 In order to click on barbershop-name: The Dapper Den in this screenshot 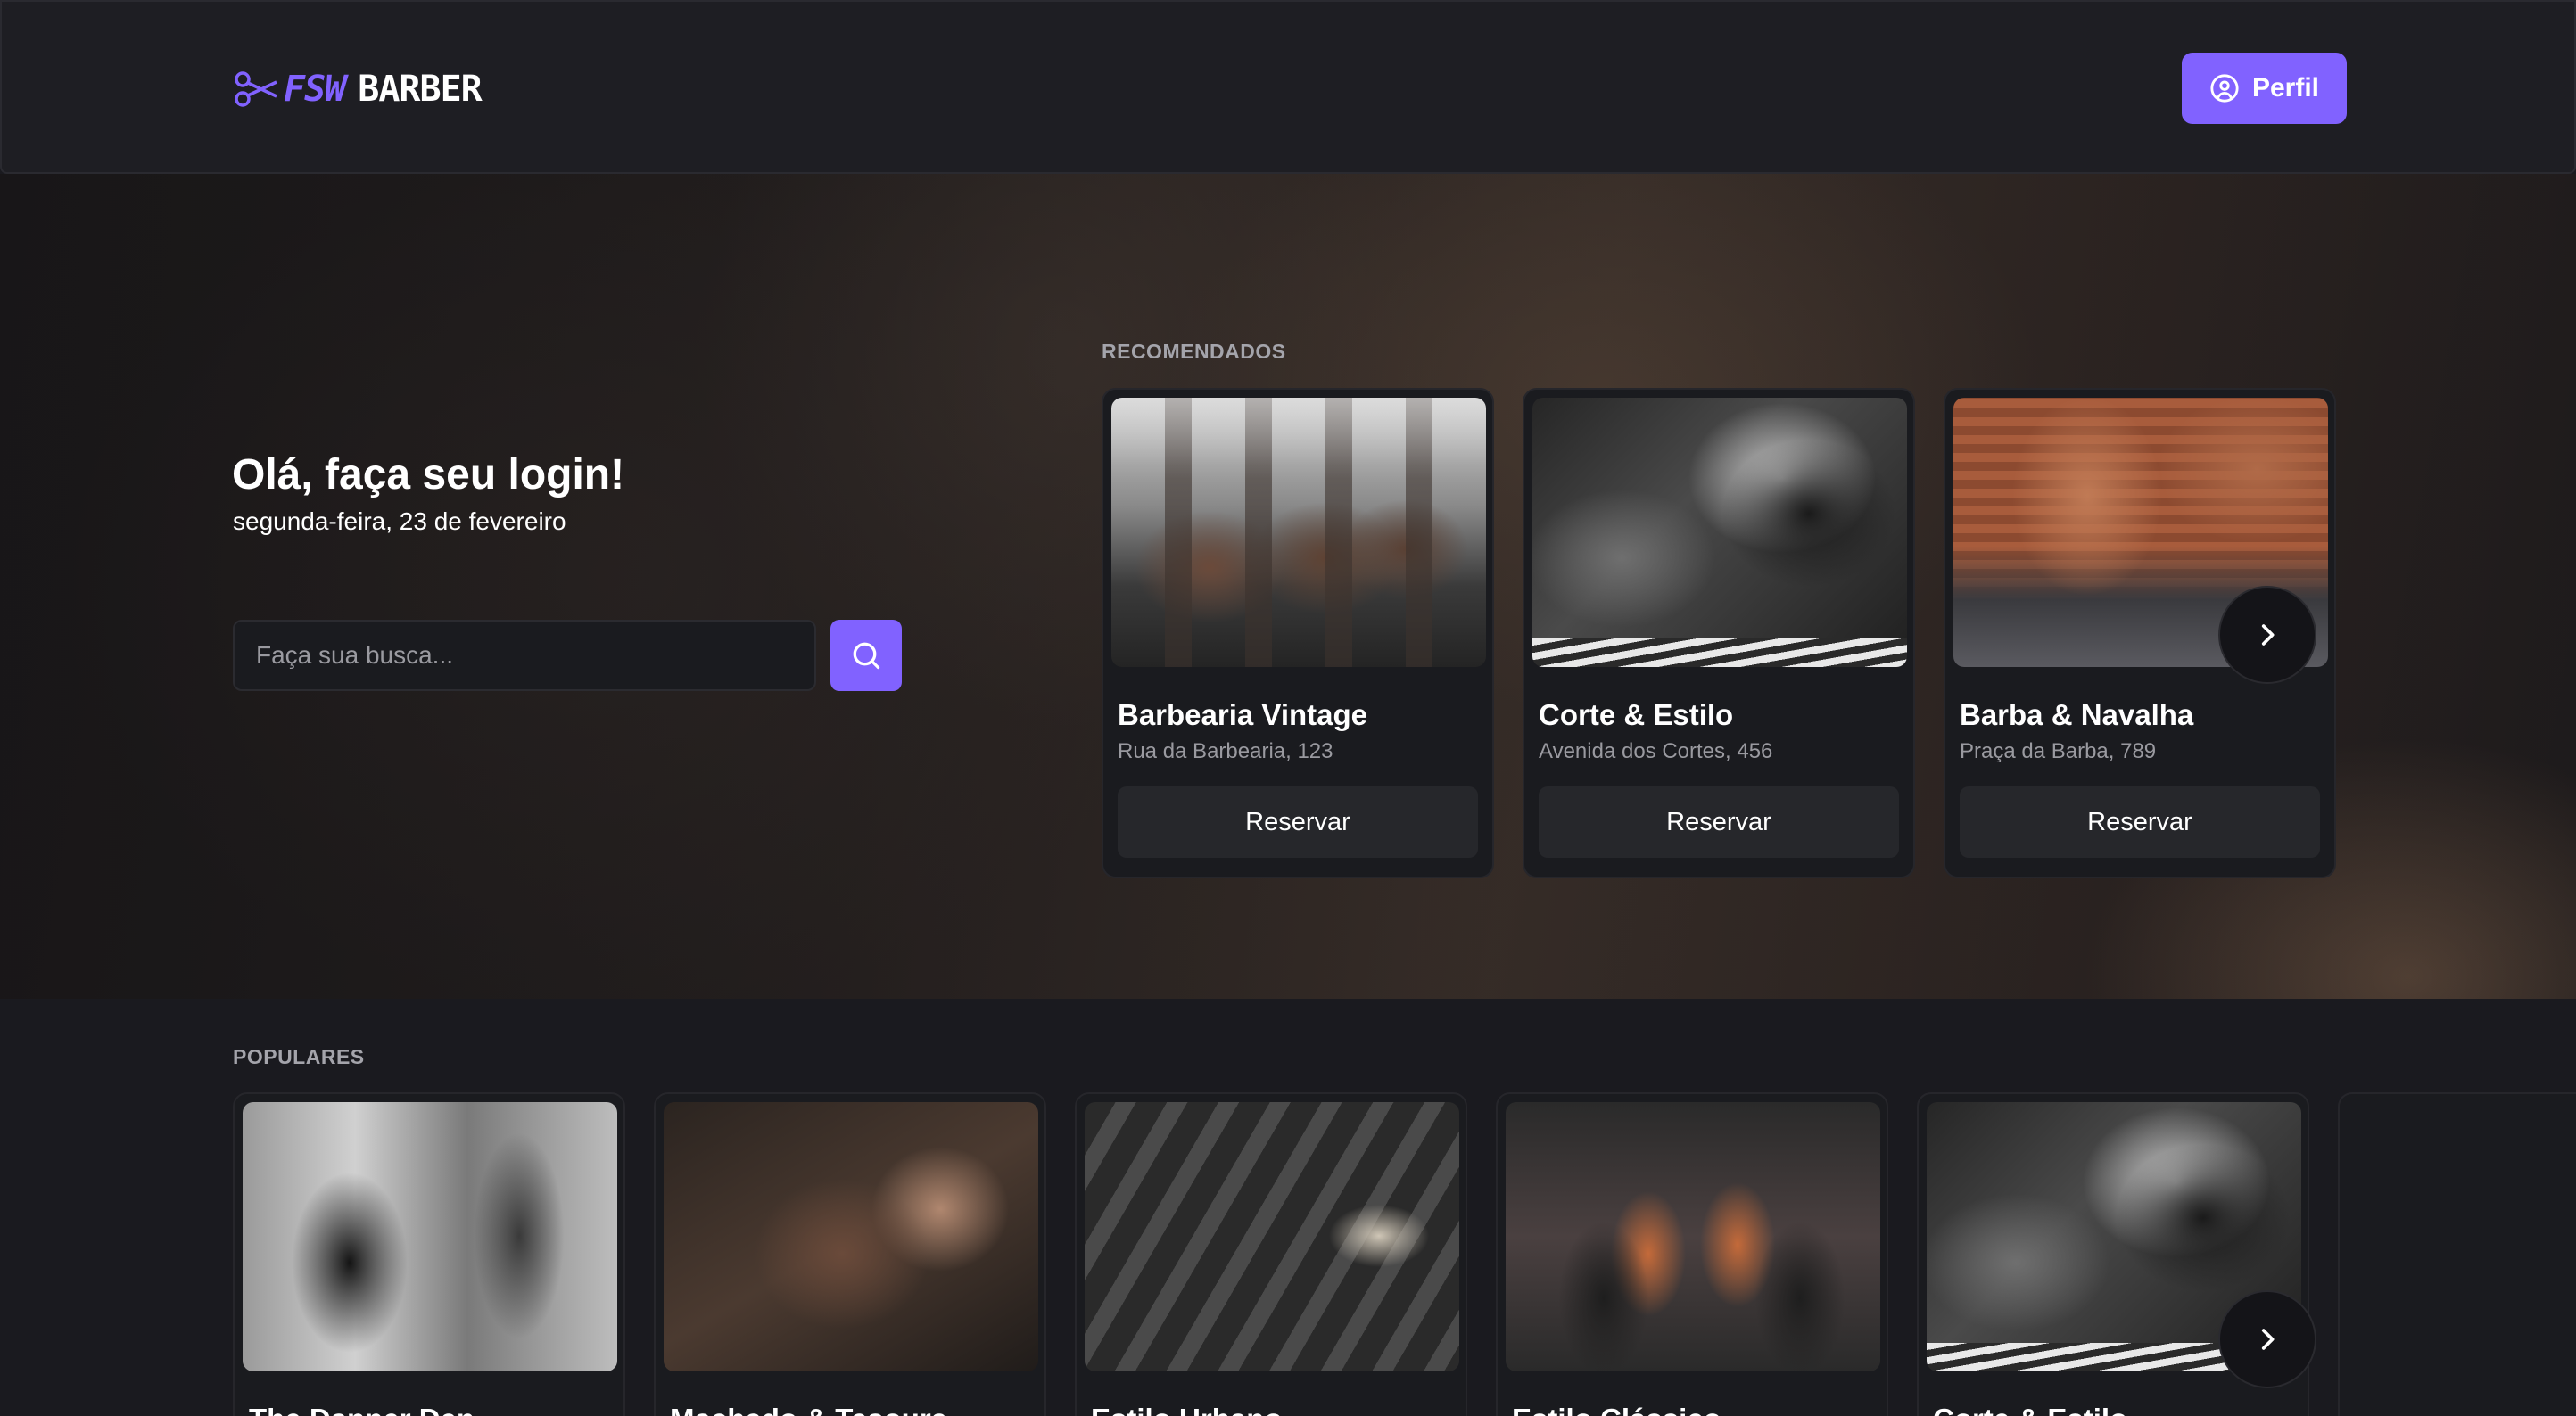, I will do `click(362, 1409)`.